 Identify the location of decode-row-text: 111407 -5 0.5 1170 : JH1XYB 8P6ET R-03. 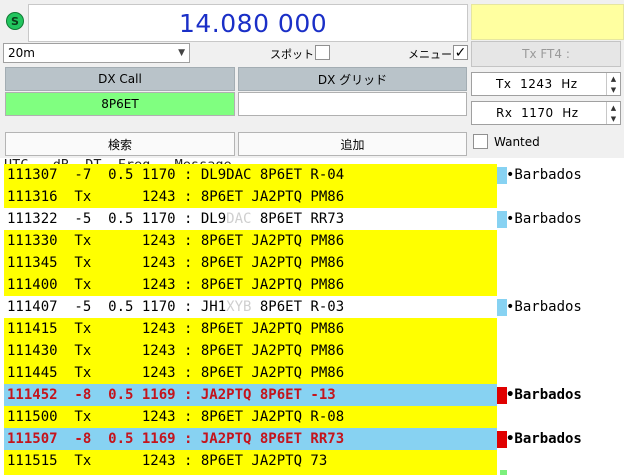
(176, 307).